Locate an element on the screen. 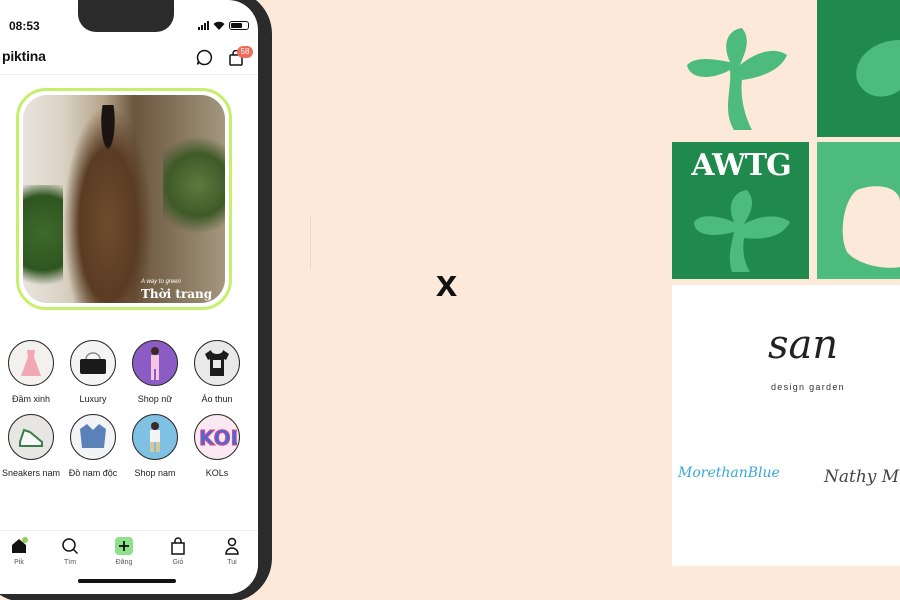 This screenshot has height=600, width=900. nathy-logo: Nathy M is located at coordinates (862, 477).